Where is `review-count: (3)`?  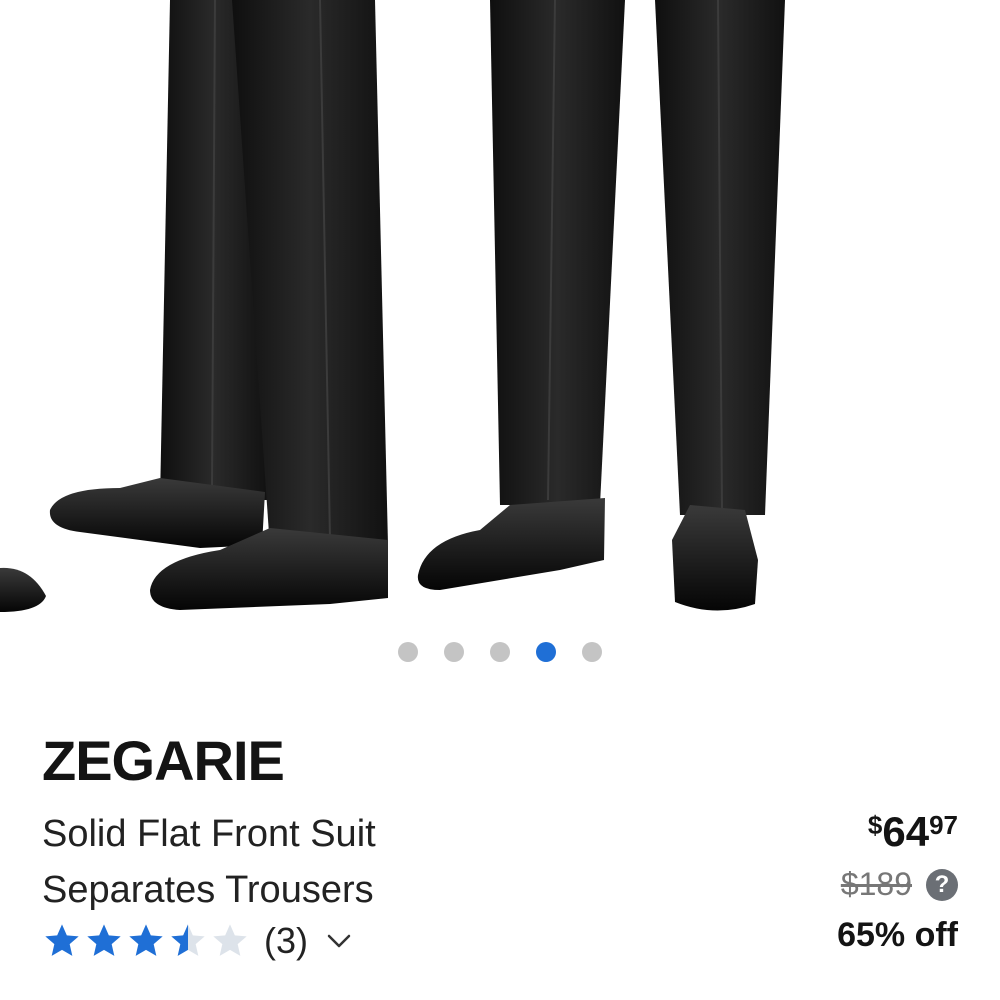
review-count: (3) is located at coordinates (286, 940).